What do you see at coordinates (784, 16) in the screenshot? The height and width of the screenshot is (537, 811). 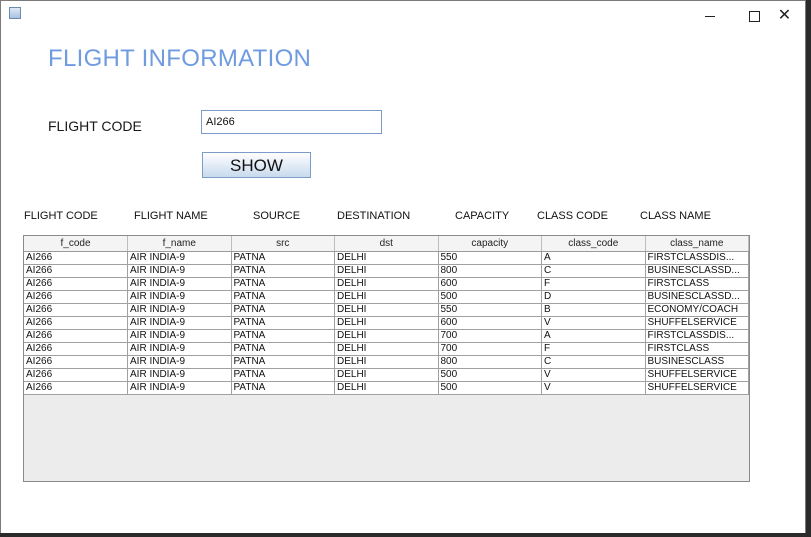 I see `close-button: ✕` at bounding box center [784, 16].